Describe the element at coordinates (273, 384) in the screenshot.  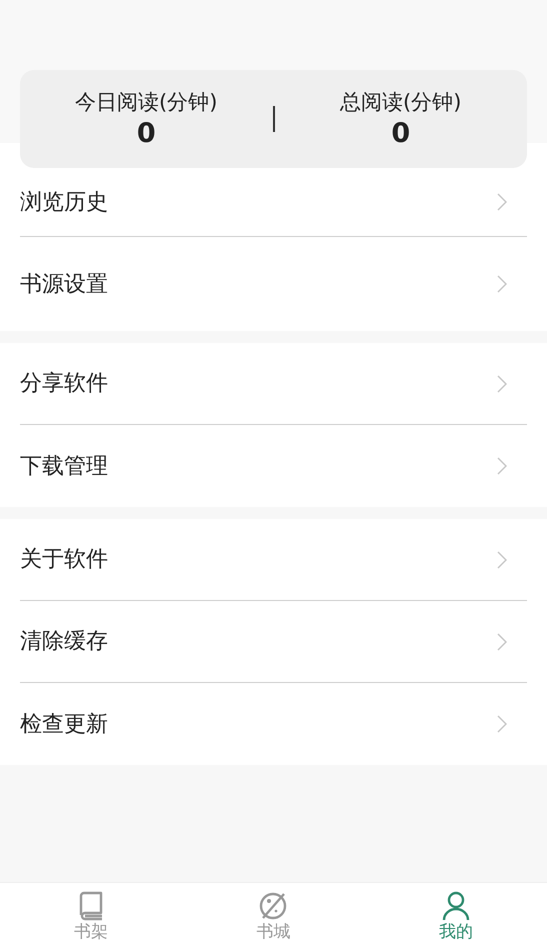
I see `menu-item: 分享软件` at that location.